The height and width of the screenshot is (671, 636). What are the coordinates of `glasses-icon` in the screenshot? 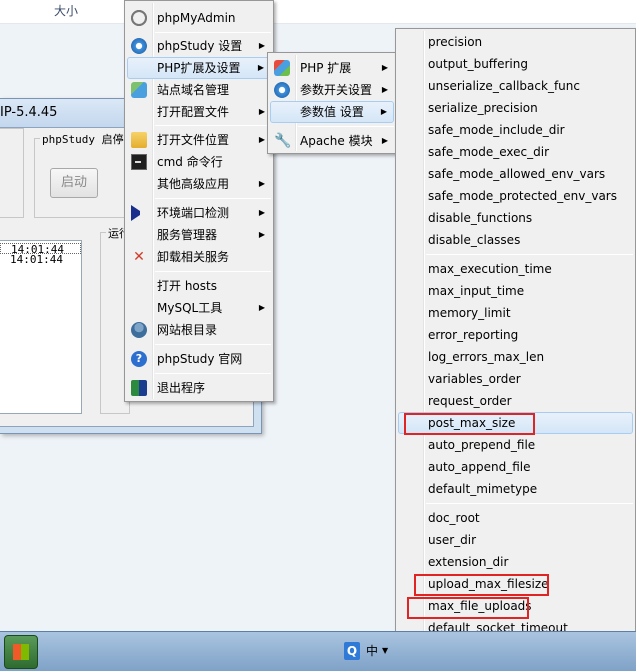 It's located at (139, 18).